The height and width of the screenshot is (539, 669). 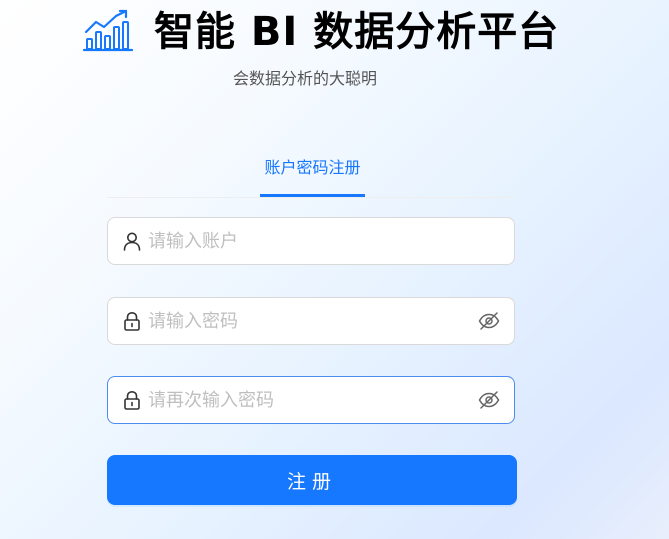 I want to click on confirm-password-field, so click(x=311, y=400).